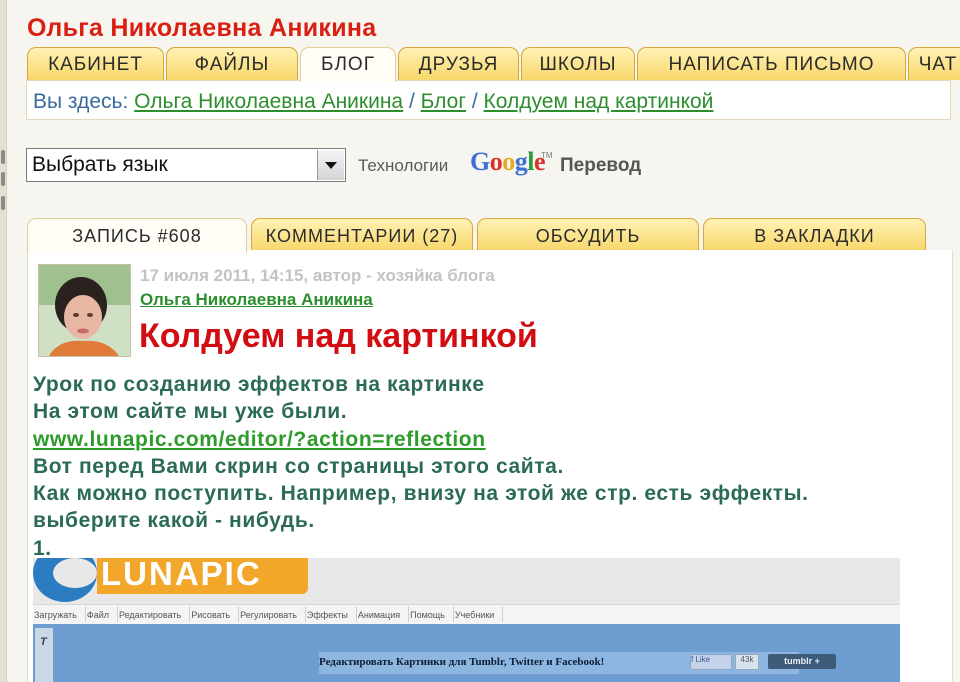  I want to click on screenshot-toolbar: T, so click(44, 655).